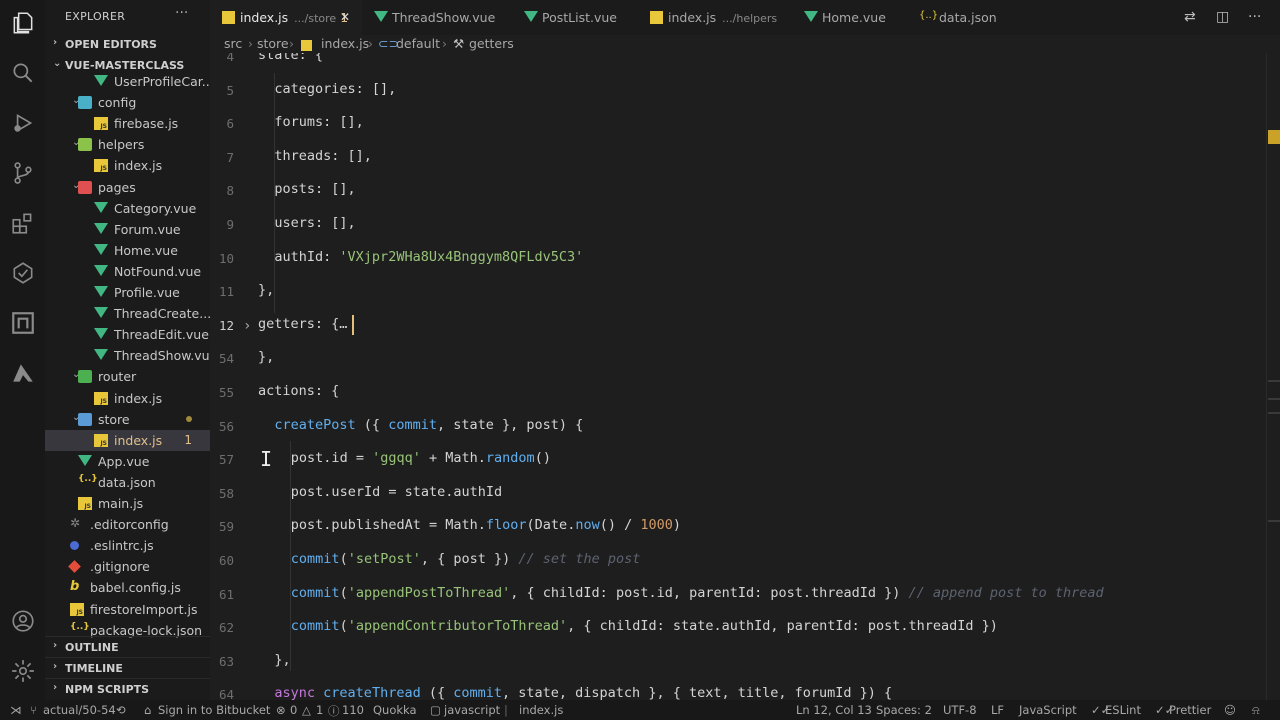 This screenshot has height=720, width=1280. What do you see at coordinates (127, 376) in the screenshot?
I see `tree-folder: ⌄ router` at bounding box center [127, 376].